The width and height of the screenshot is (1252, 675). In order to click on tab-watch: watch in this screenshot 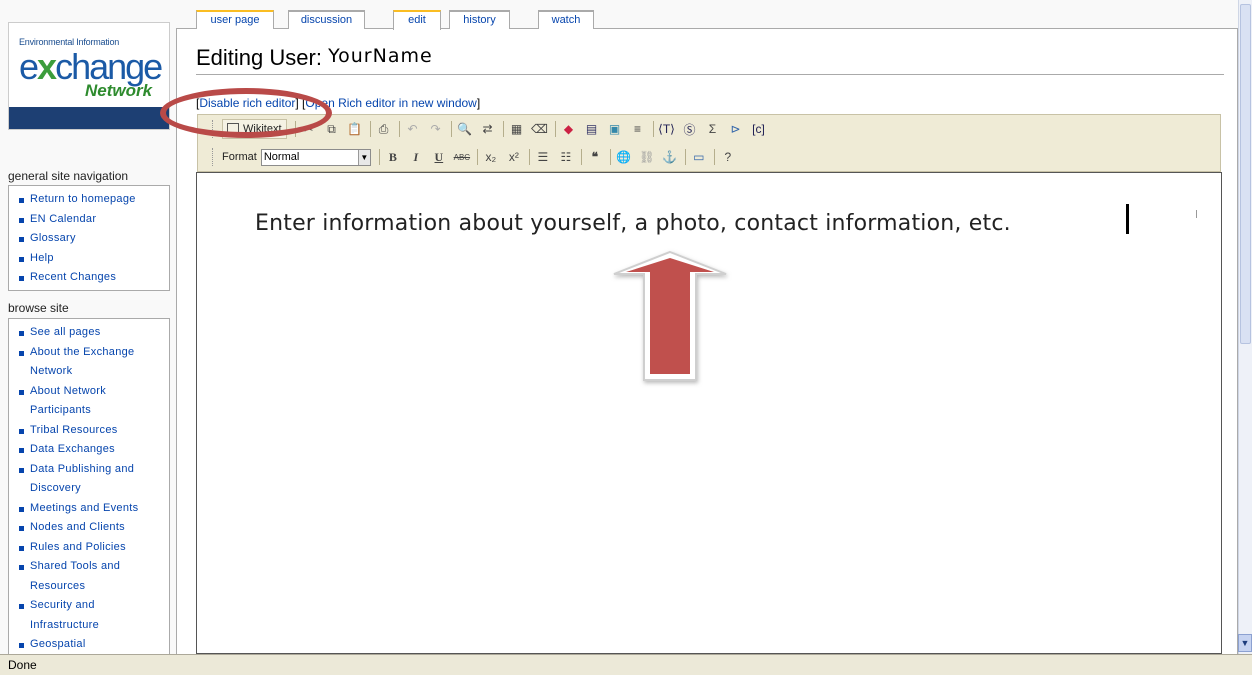, I will do `click(566, 19)`.